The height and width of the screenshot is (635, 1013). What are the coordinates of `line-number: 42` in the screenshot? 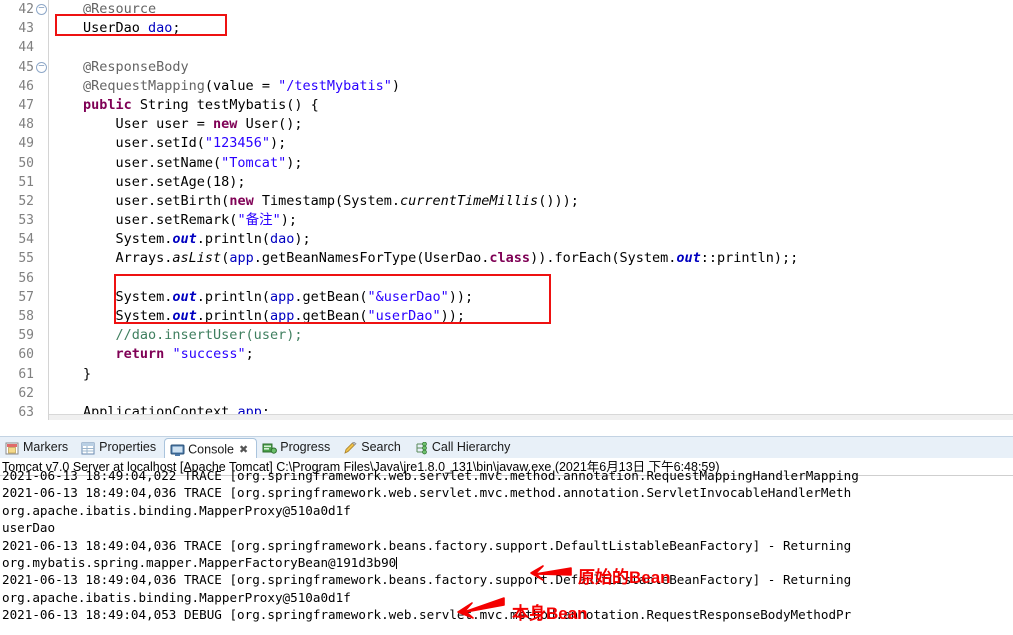 It's located at (24, 9).